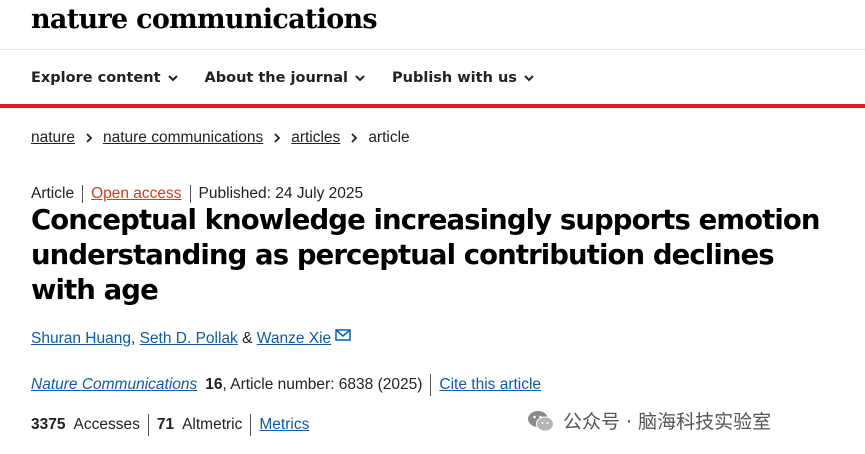 This screenshot has height=454, width=865. What do you see at coordinates (214, 384) in the screenshot?
I see `volume-number: 16` at bounding box center [214, 384].